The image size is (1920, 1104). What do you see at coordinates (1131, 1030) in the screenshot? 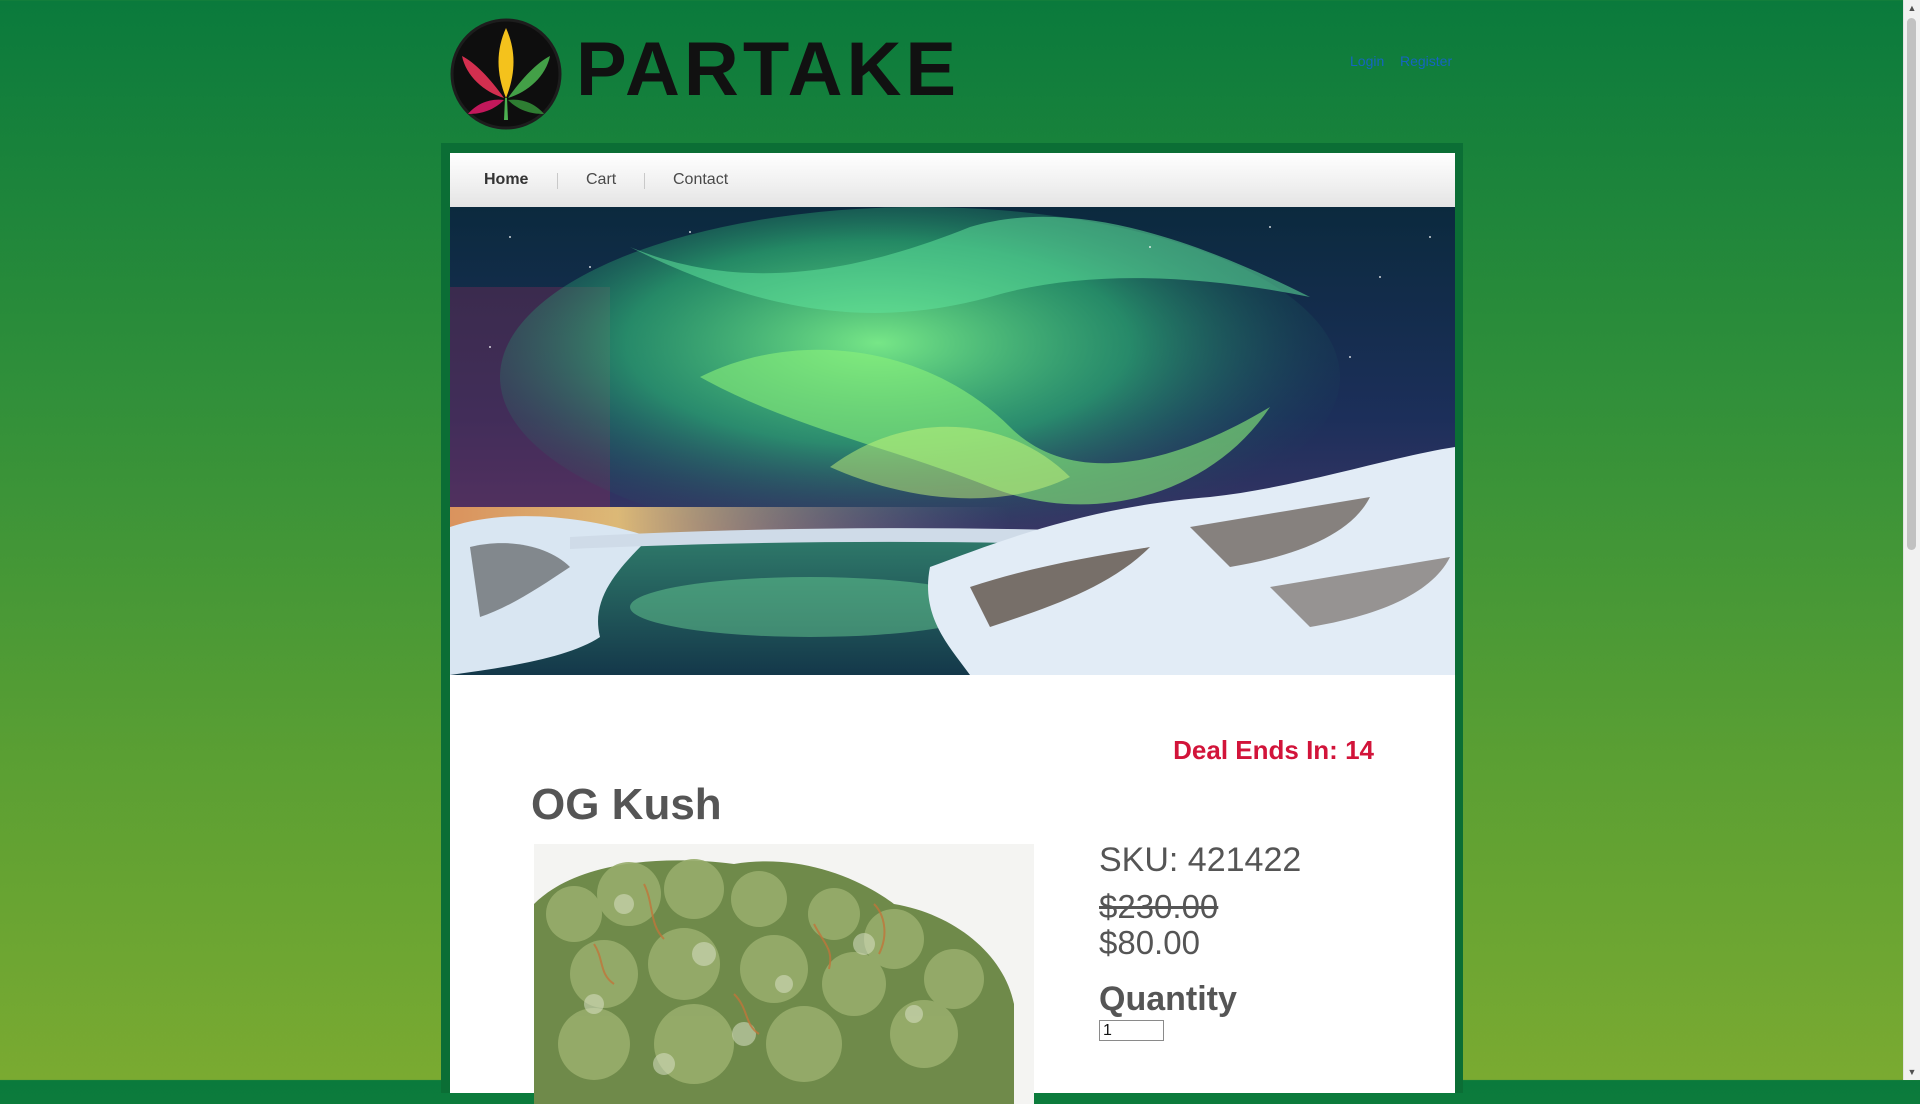
I see `quantity-input` at bounding box center [1131, 1030].